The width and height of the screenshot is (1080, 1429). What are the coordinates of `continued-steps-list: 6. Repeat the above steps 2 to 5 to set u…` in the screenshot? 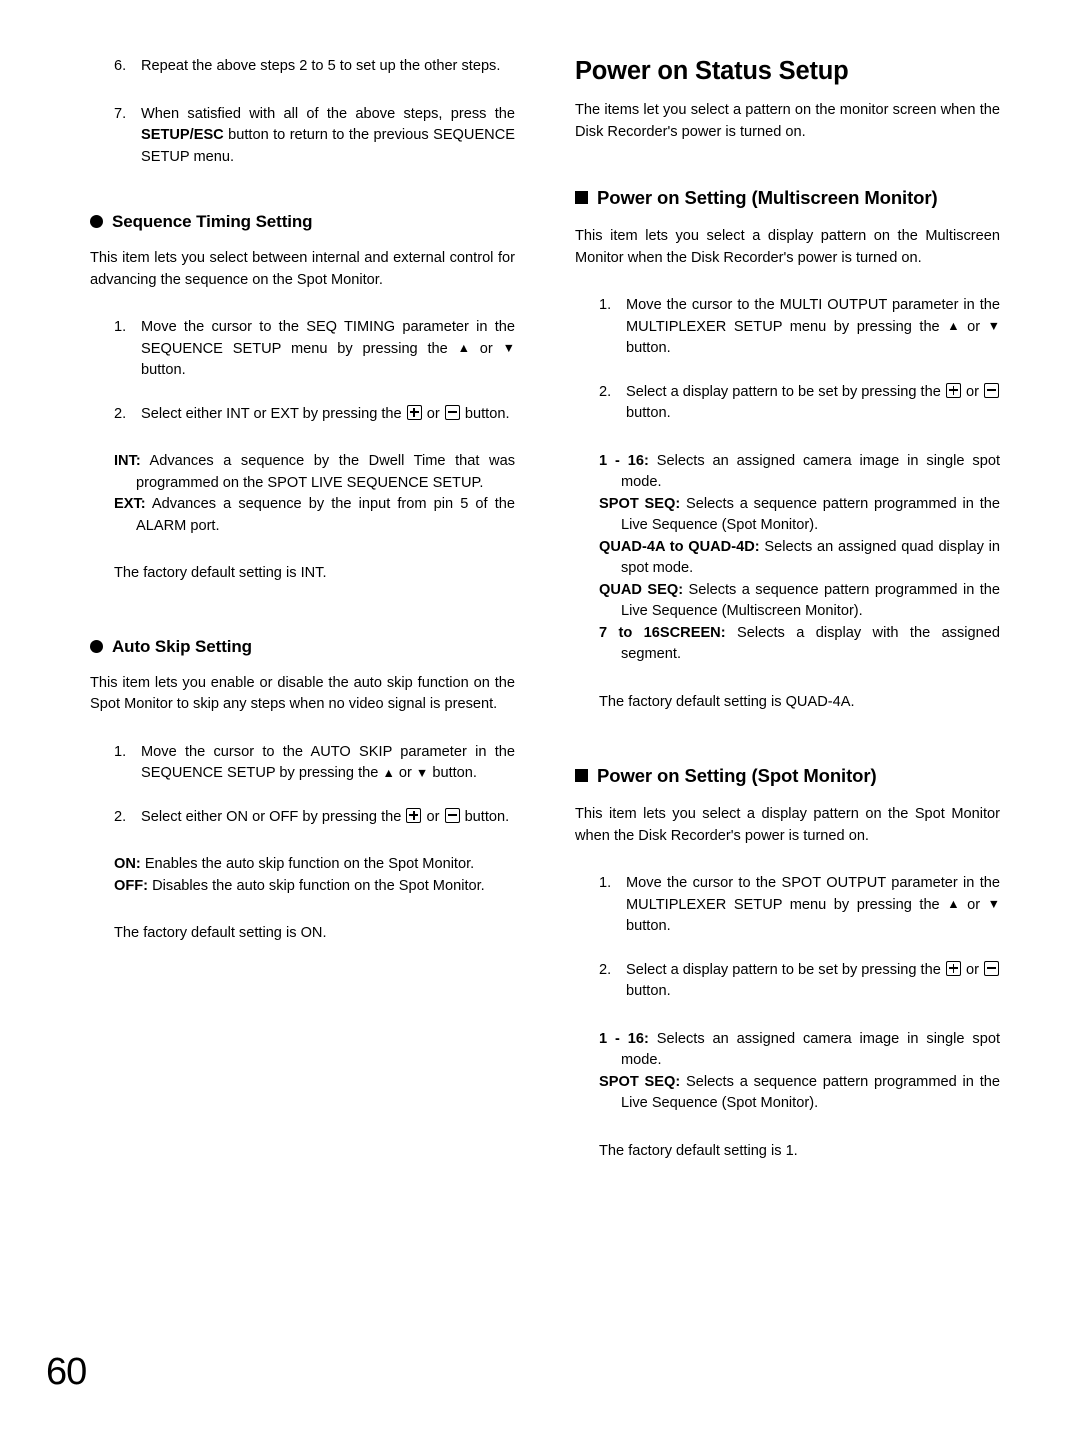 It's located at (302, 112).